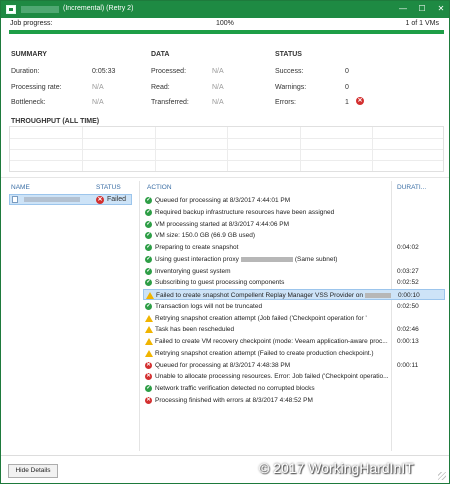 The image size is (450, 484). What do you see at coordinates (25, 71) in the screenshot?
I see `duration-label: Duration:` at bounding box center [25, 71].